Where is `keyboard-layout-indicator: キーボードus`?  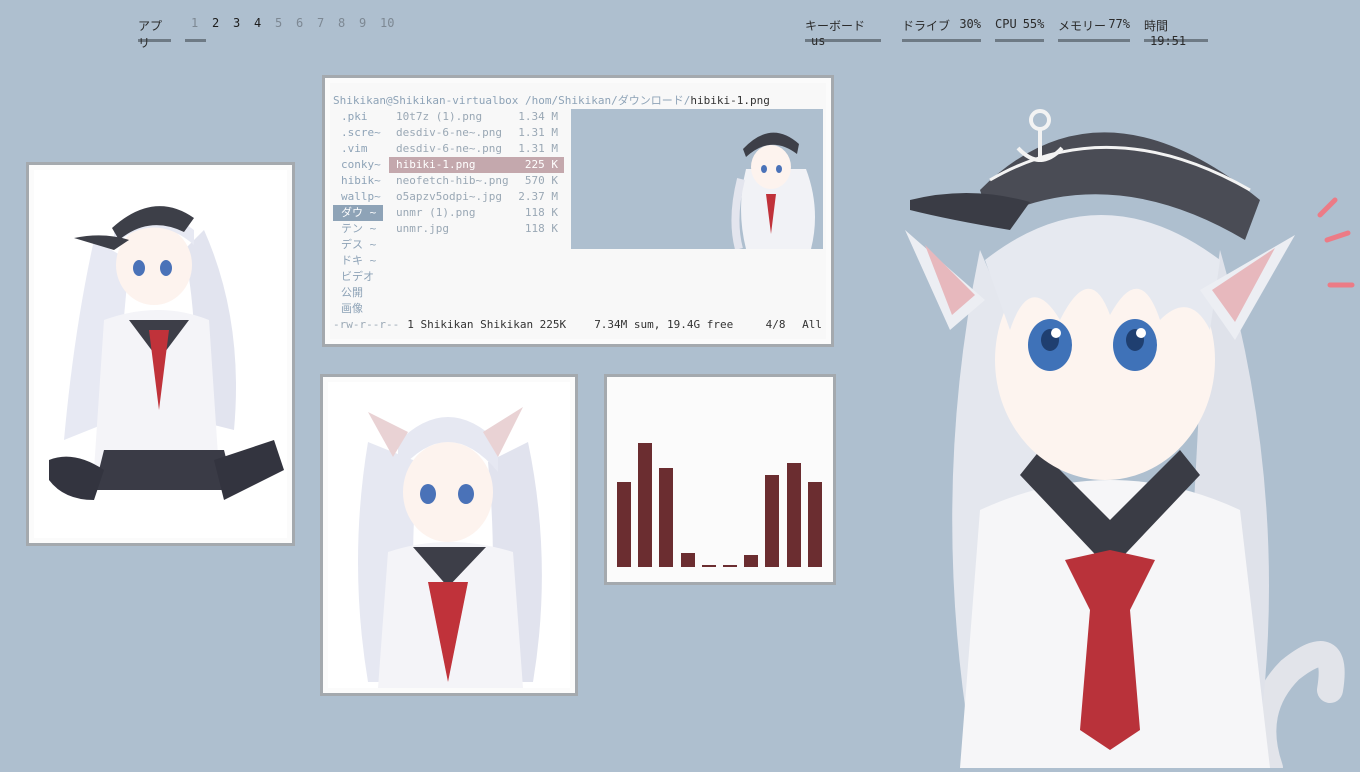 keyboard-layout-indicator: キーボードus is located at coordinates (843, 32).